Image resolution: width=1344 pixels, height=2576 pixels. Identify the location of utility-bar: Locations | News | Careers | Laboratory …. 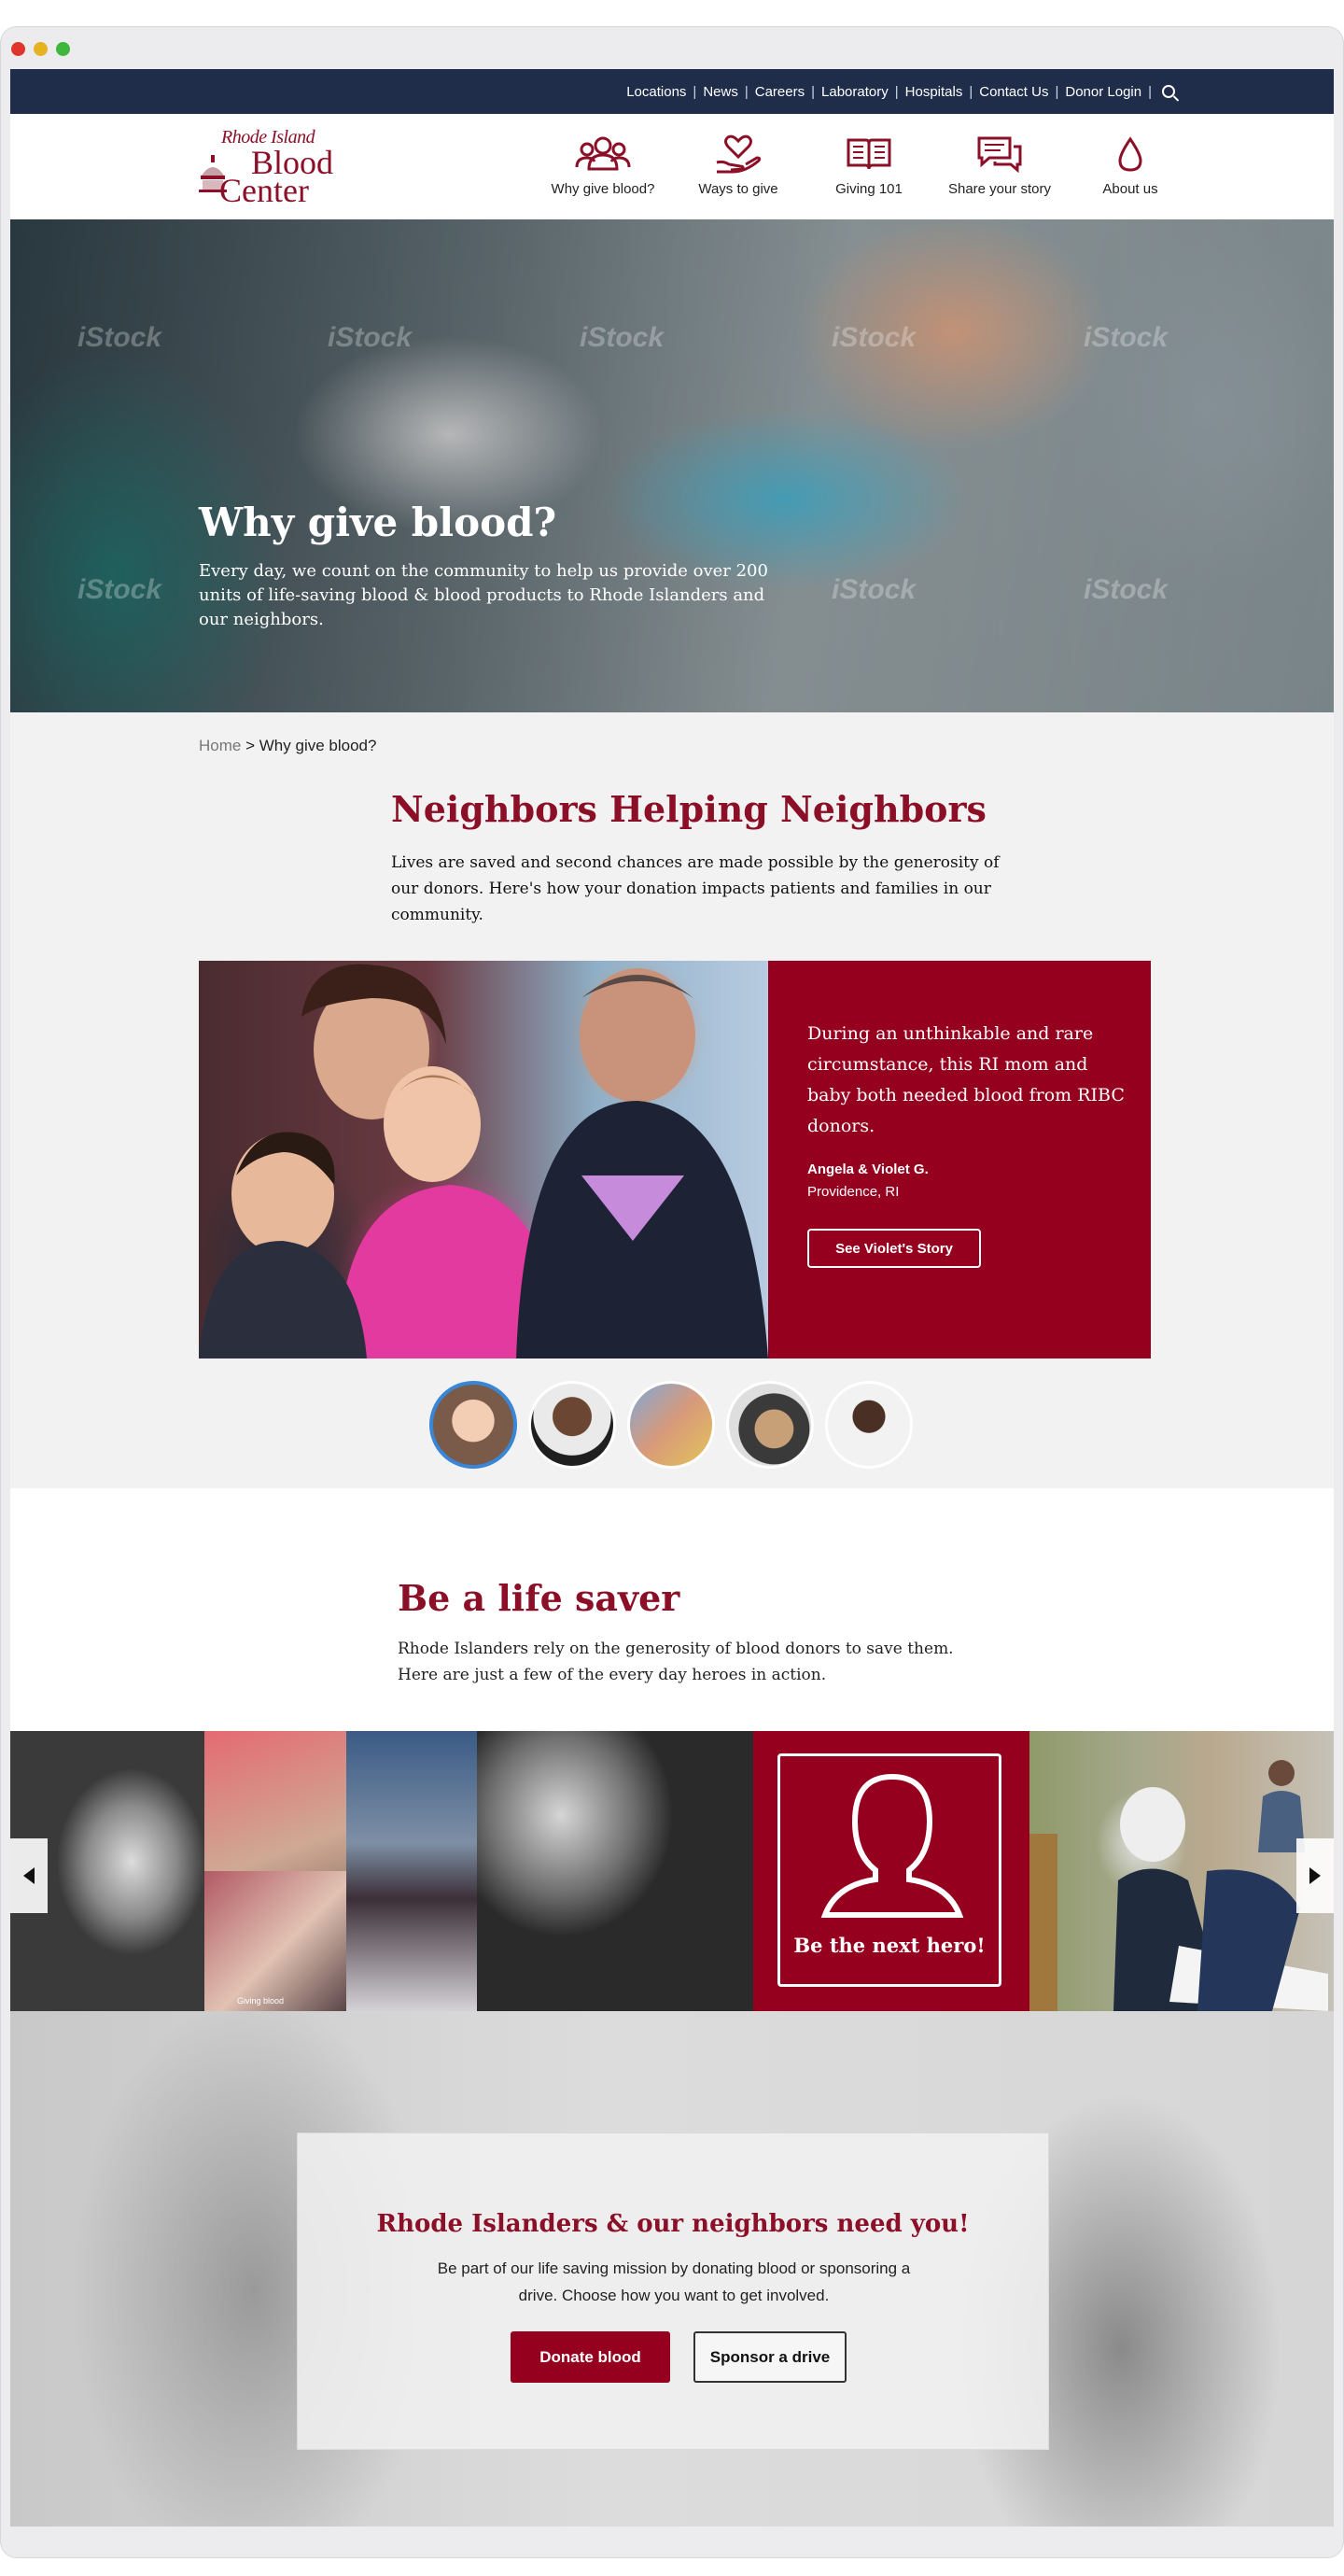
(672, 91).